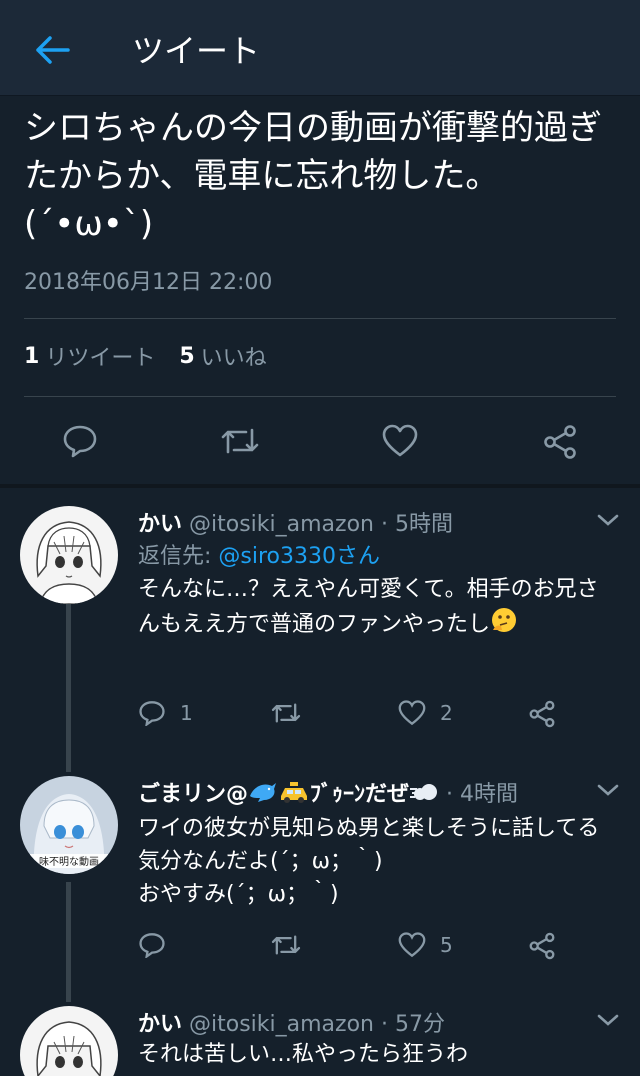 This screenshot has height=1076, width=640. I want to click on avatar: 味不明な動画, so click(69, 825).